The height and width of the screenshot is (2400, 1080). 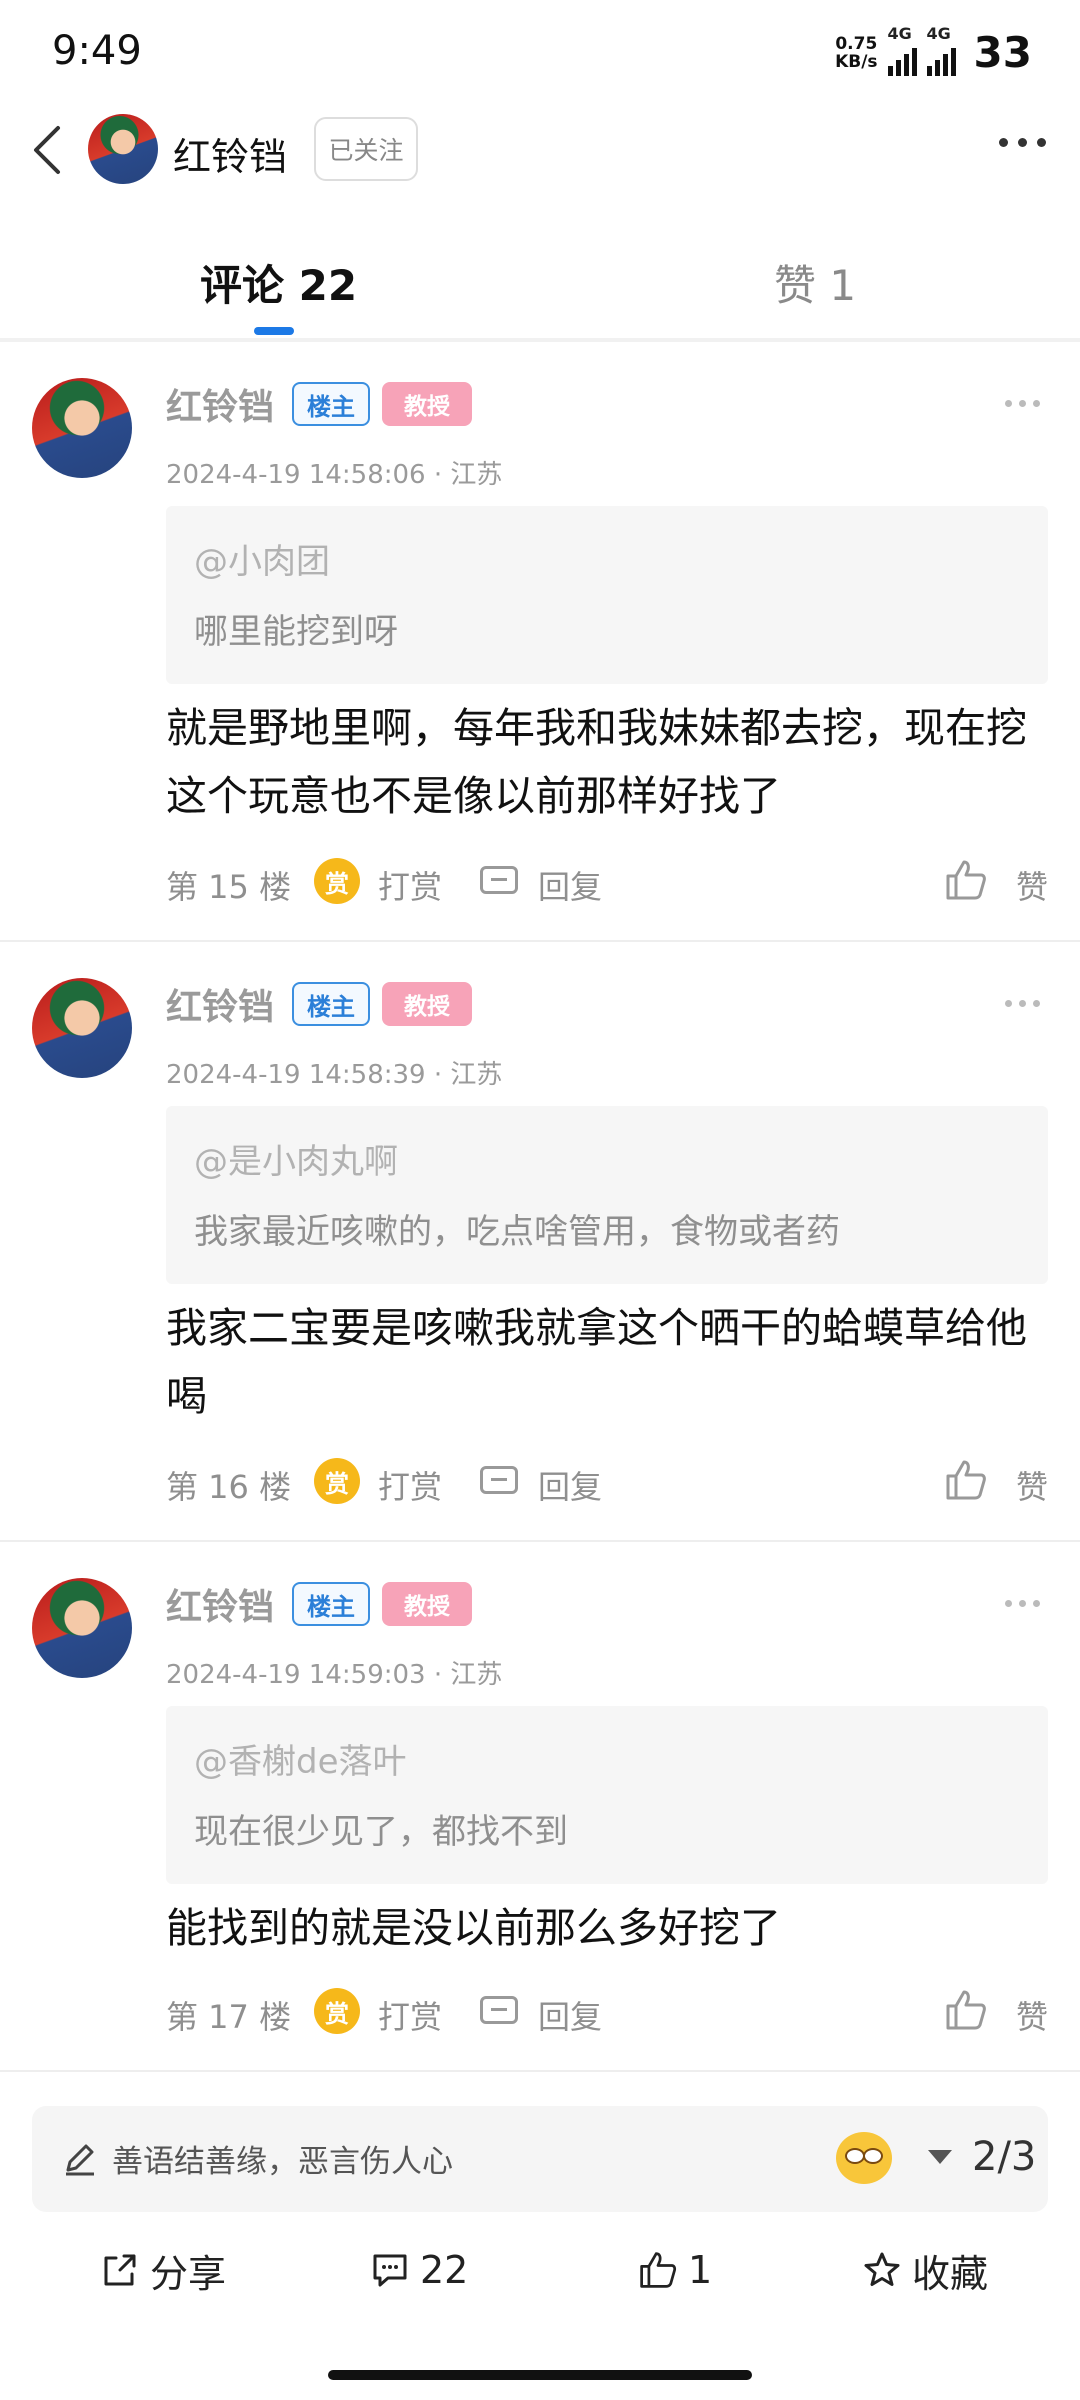 I want to click on comment-text: 就是野地里啊，每年我和我妹妹都去挖，现在挖这个玩意也不是像以前那样好找了, so click(x=596, y=762).